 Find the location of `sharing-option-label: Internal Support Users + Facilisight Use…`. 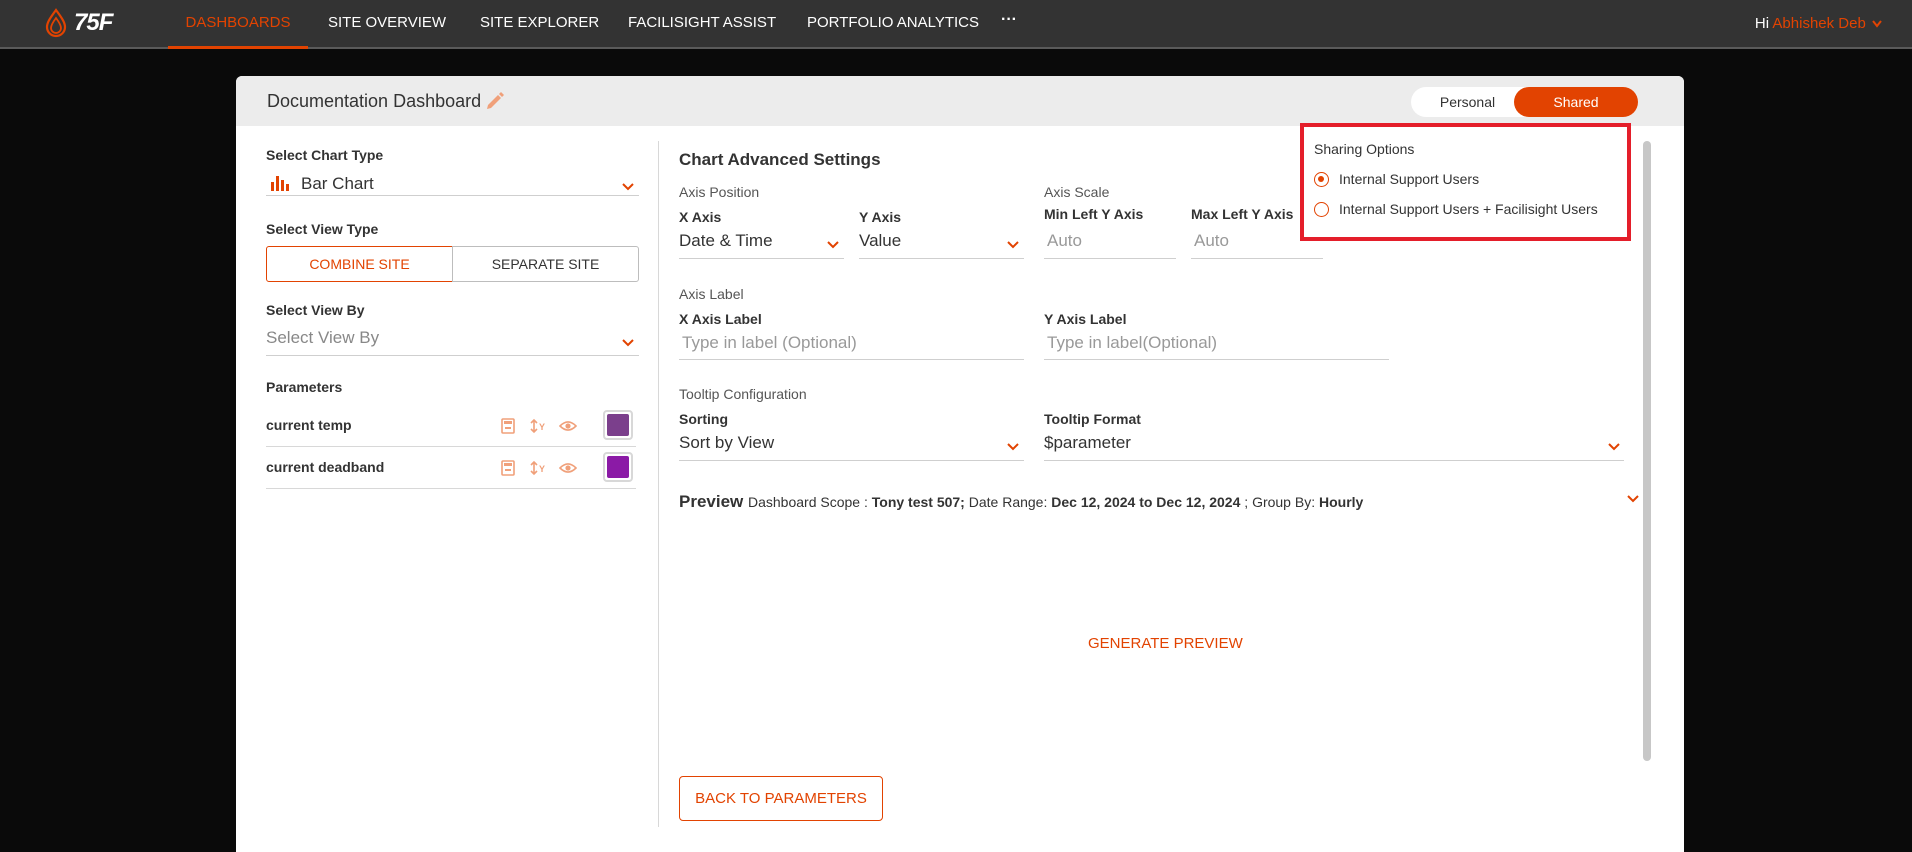

sharing-option-label: Internal Support Users + Facilisight Use… is located at coordinates (1468, 209).